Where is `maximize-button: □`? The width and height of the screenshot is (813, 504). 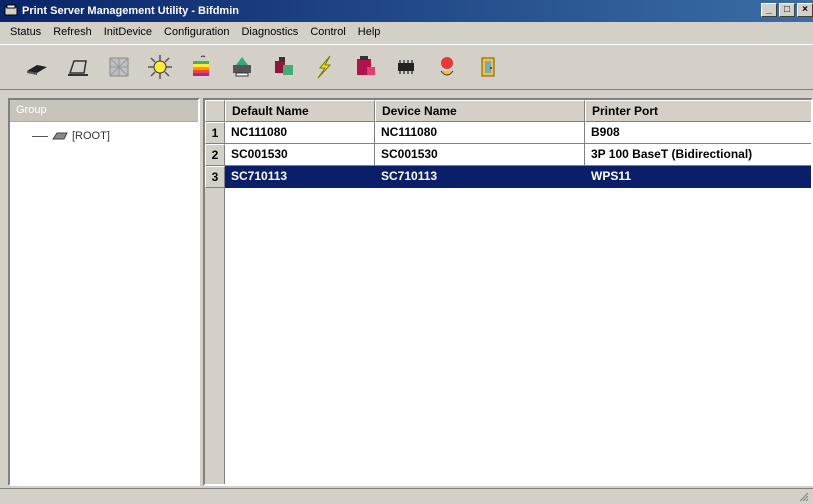
maximize-button: □ is located at coordinates (787, 10).